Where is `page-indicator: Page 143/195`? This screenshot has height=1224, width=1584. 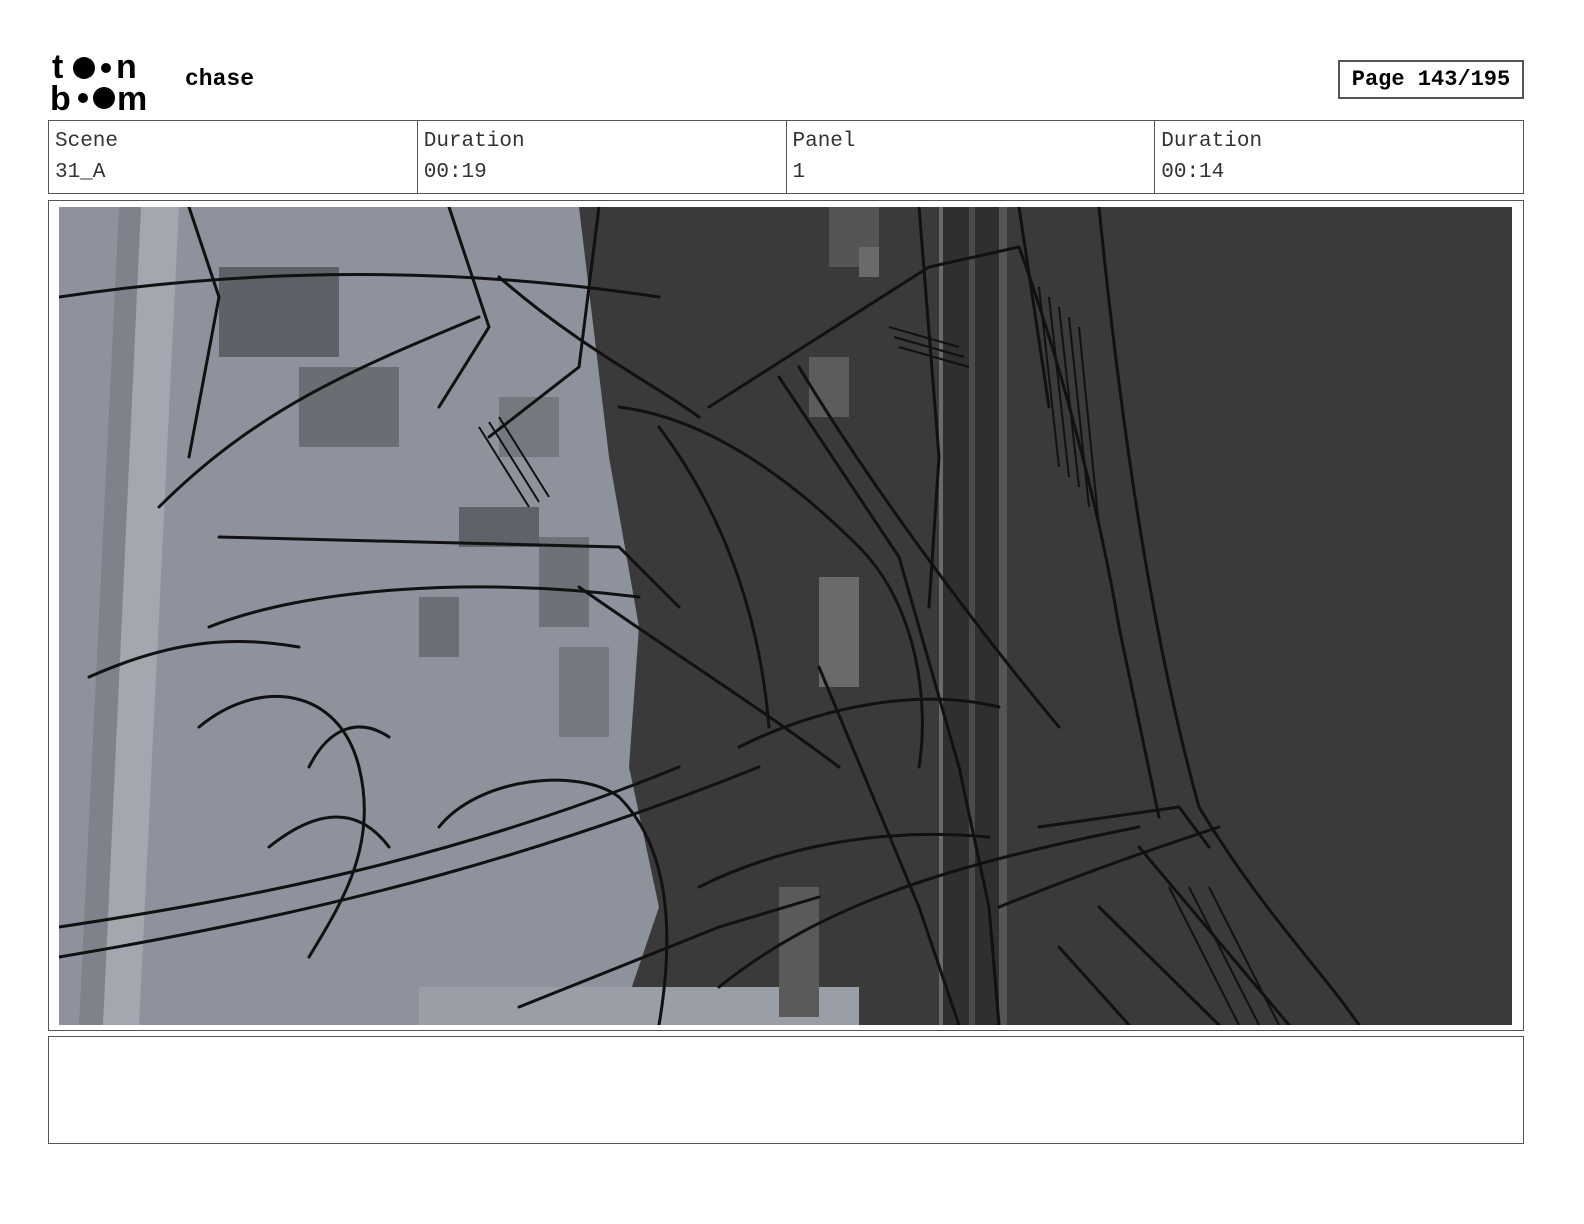 page-indicator: Page 143/195 is located at coordinates (1431, 79).